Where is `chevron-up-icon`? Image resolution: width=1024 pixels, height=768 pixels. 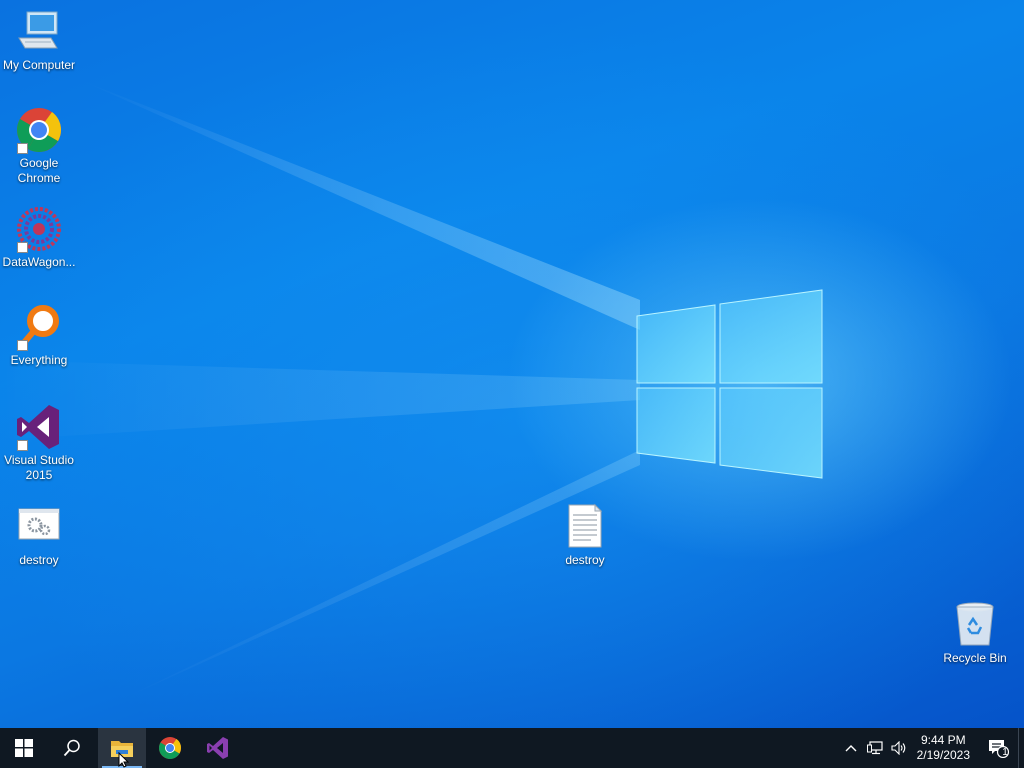 chevron-up-icon is located at coordinates (851, 748).